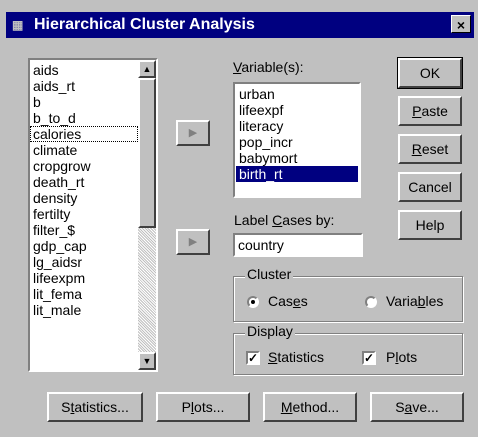  I want to click on list-item: cropgrow, so click(84, 166).